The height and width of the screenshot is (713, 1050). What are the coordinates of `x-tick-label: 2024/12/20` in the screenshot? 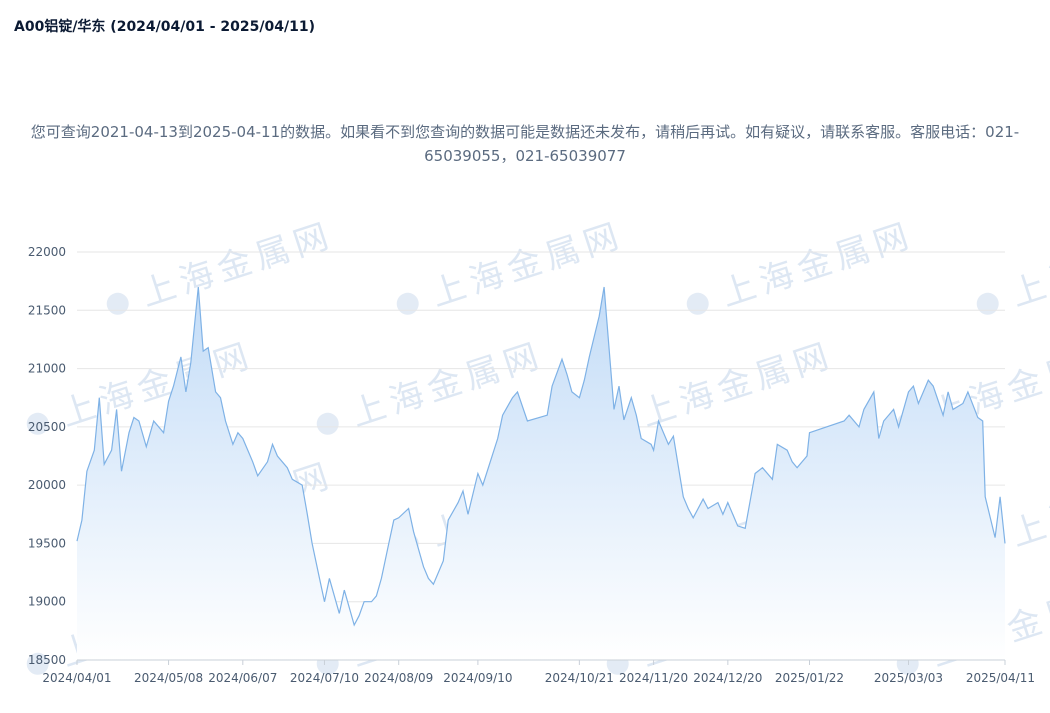 It's located at (727, 678).